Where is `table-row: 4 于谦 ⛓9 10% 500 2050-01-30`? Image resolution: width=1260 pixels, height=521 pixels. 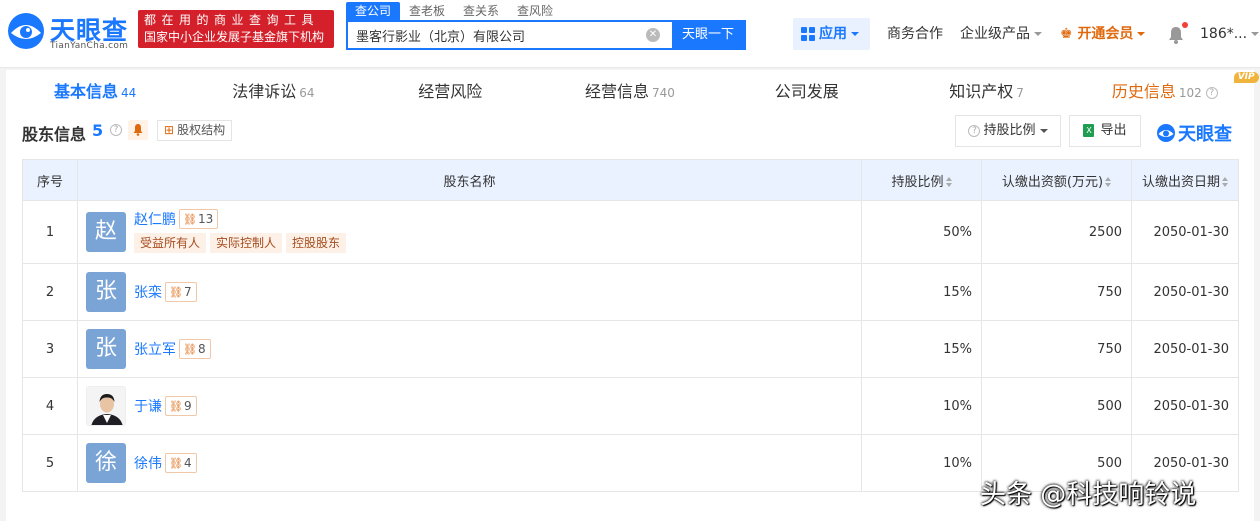 table-row: 4 于谦 ⛓9 10% 500 2050-01-30 is located at coordinates (630, 406).